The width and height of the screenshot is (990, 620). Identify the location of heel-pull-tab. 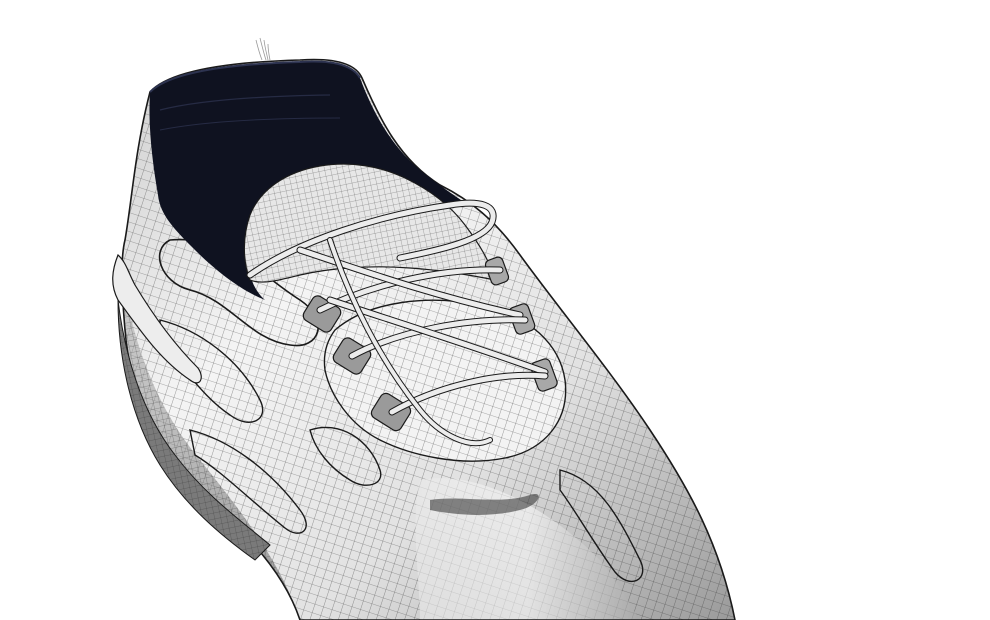
(263, 49).